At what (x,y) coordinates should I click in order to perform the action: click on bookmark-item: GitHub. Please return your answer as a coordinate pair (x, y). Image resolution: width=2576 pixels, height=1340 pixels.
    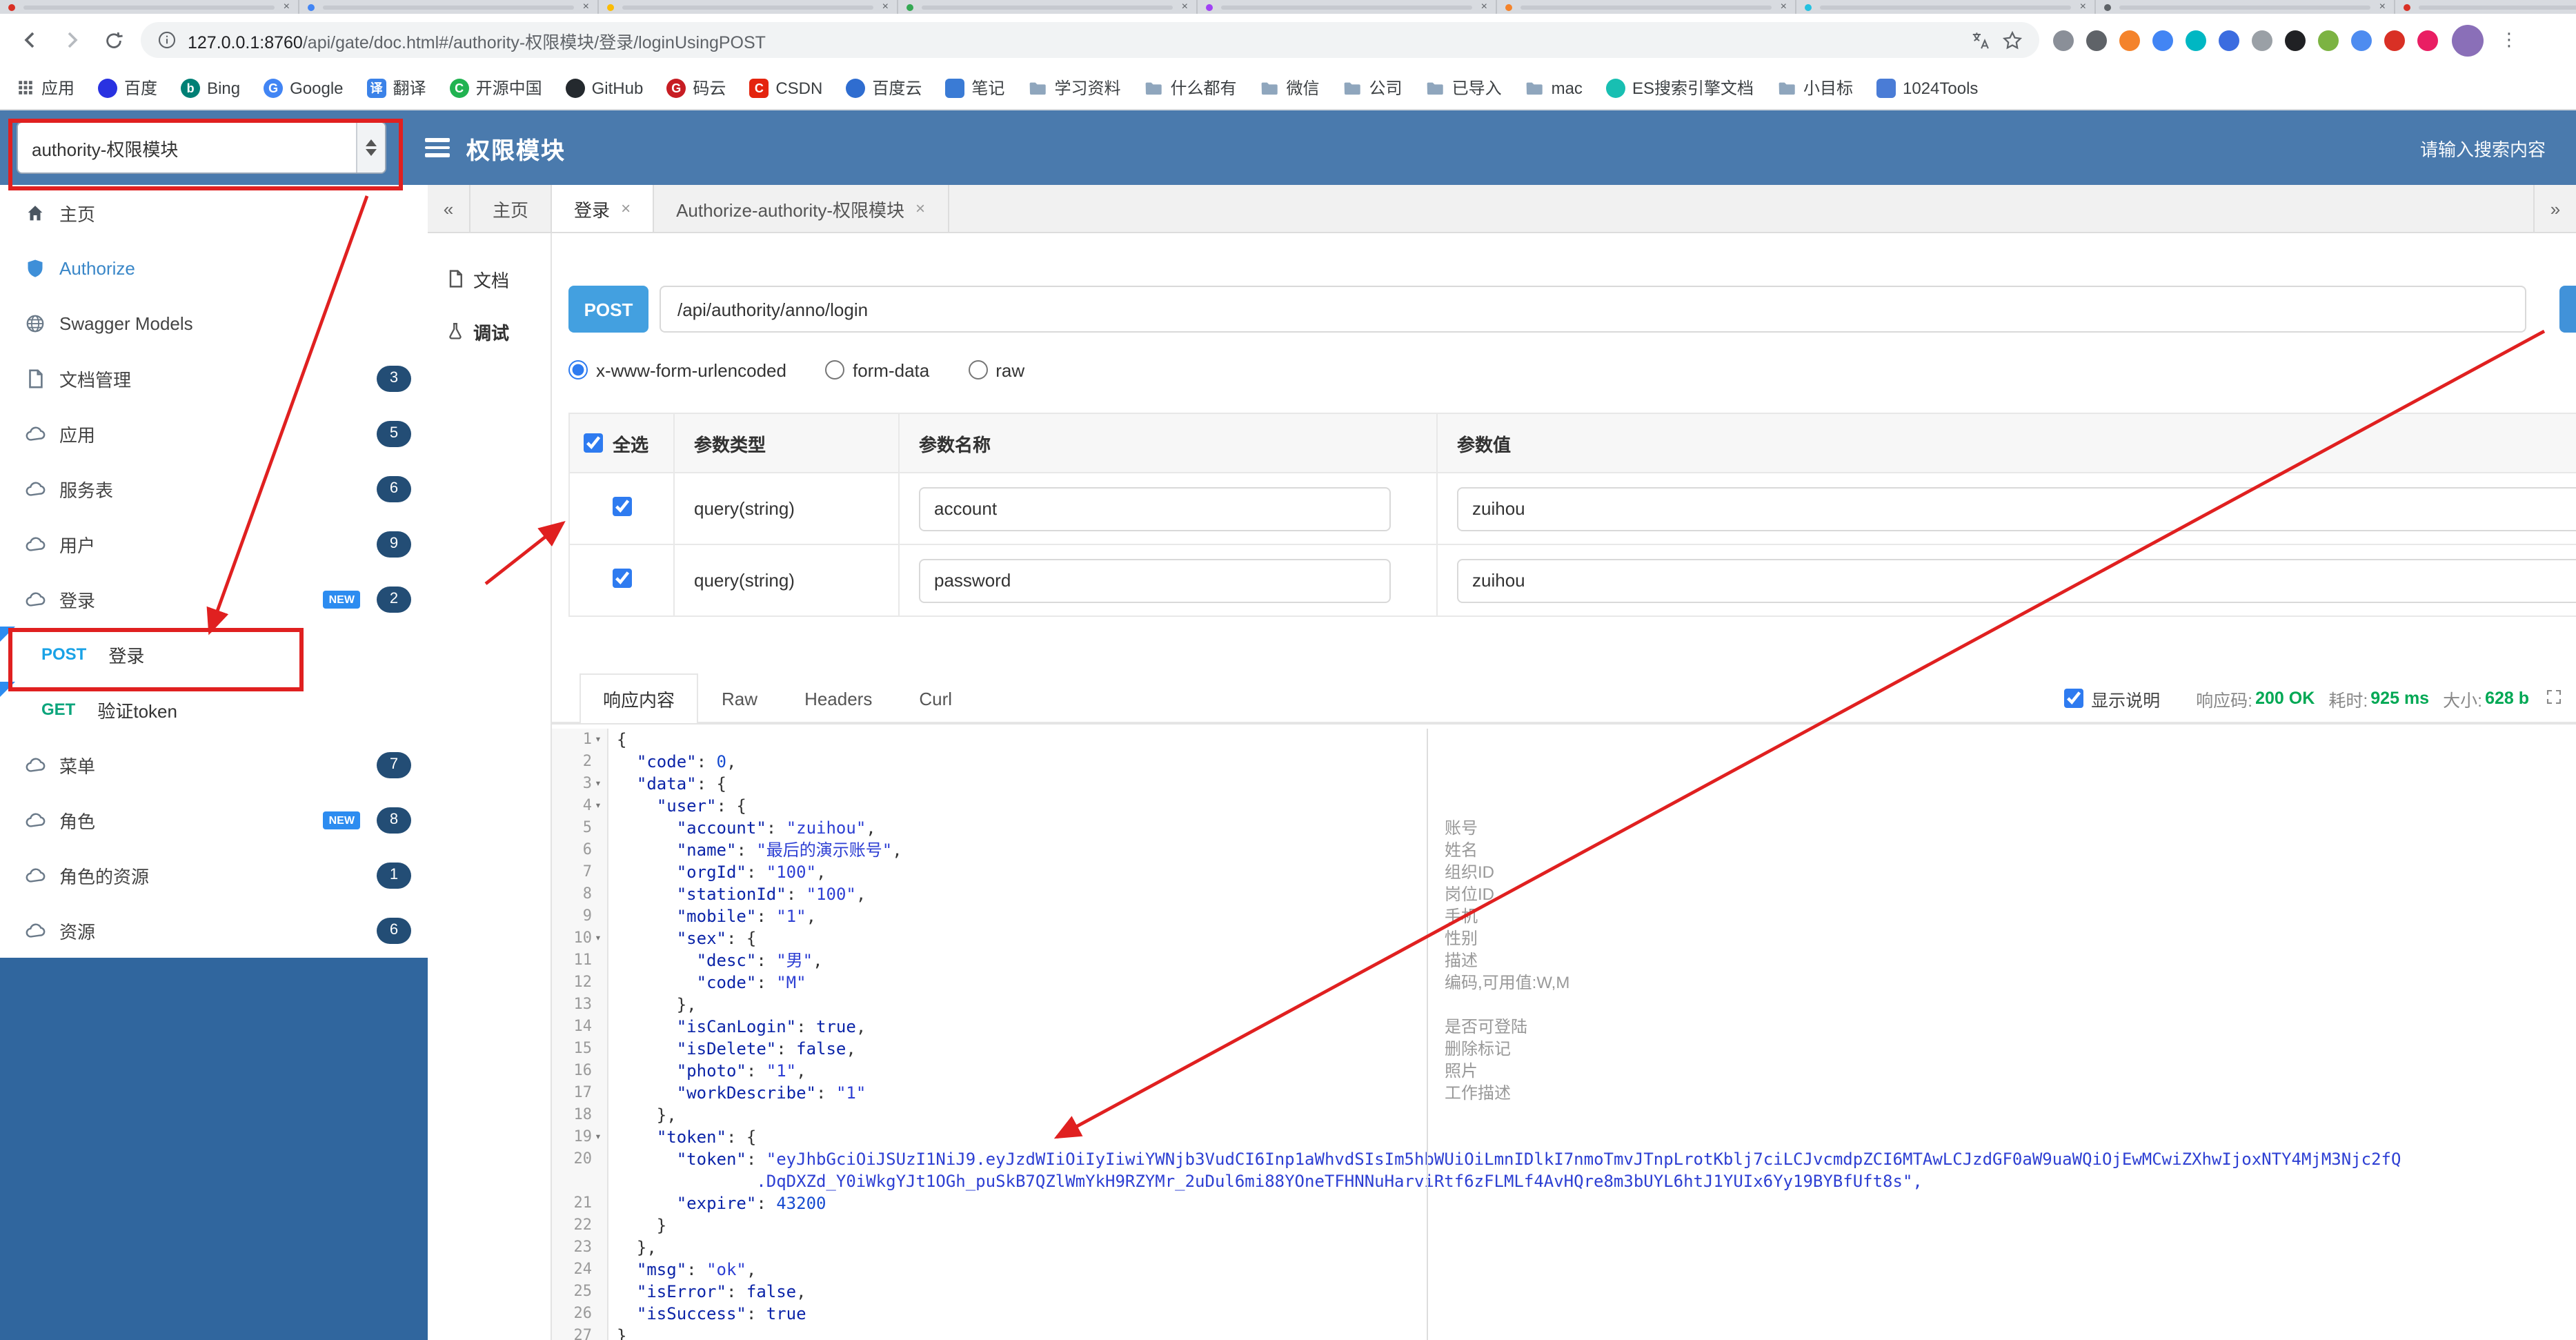
    Looking at the image, I should click on (604, 87).